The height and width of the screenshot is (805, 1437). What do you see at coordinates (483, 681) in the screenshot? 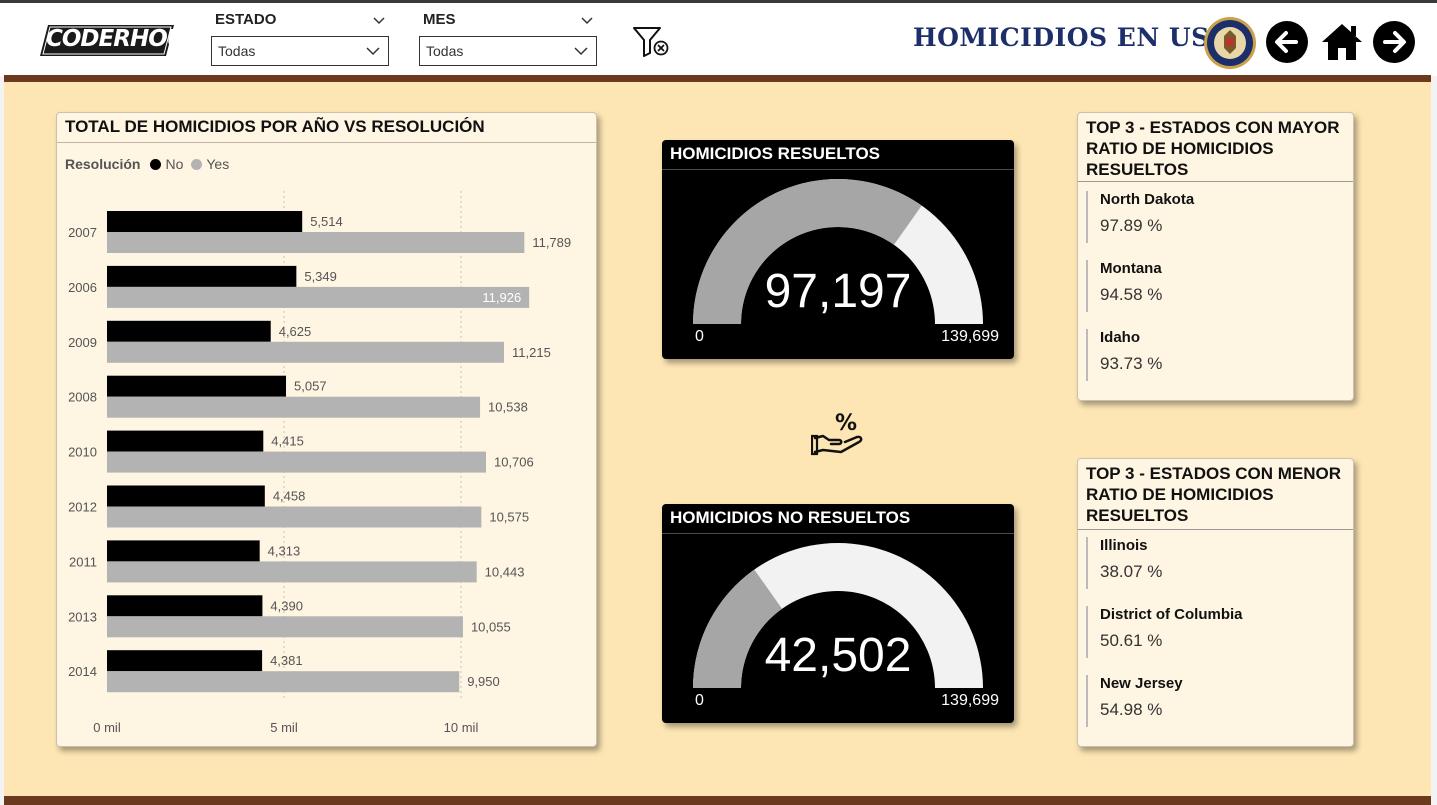
I see `data-label: 9,950` at bounding box center [483, 681].